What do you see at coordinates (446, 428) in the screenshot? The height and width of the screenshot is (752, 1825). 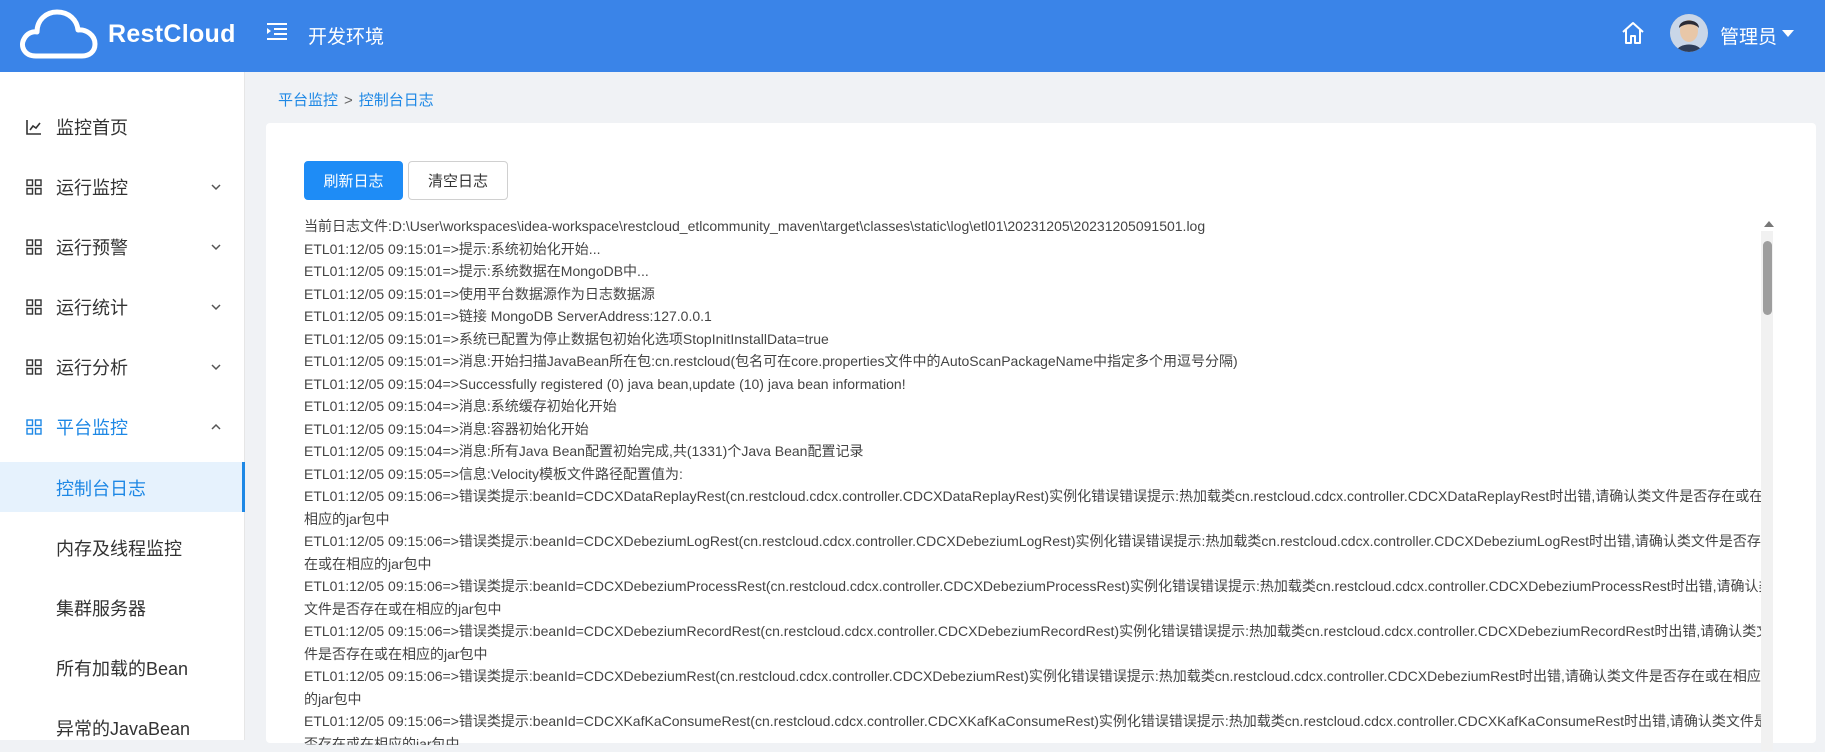 I see `log-line: ETL01:12/05 09:15:04=>消息:容器初始化开始` at bounding box center [446, 428].